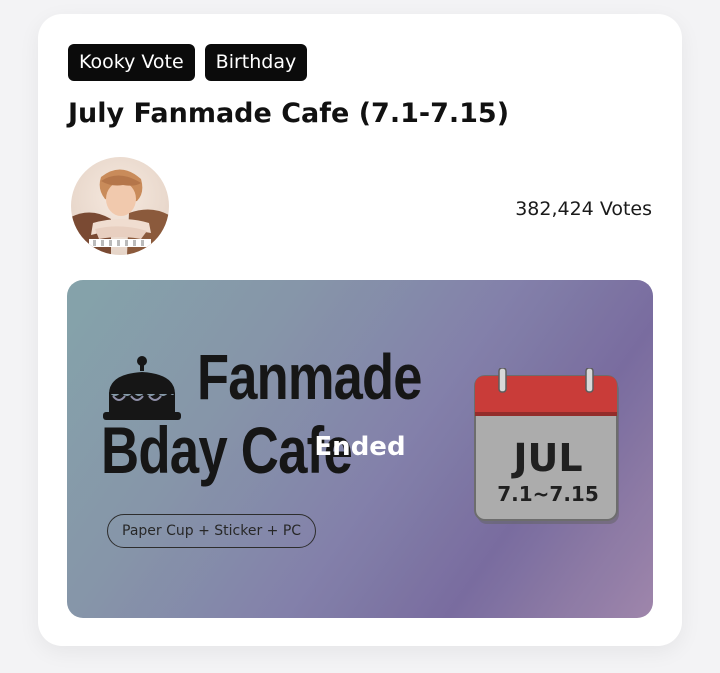 This screenshot has width=720, height=673. I want to click on card-title: July Fanmade Cafe (7.1-7.15), so click(289, 113).